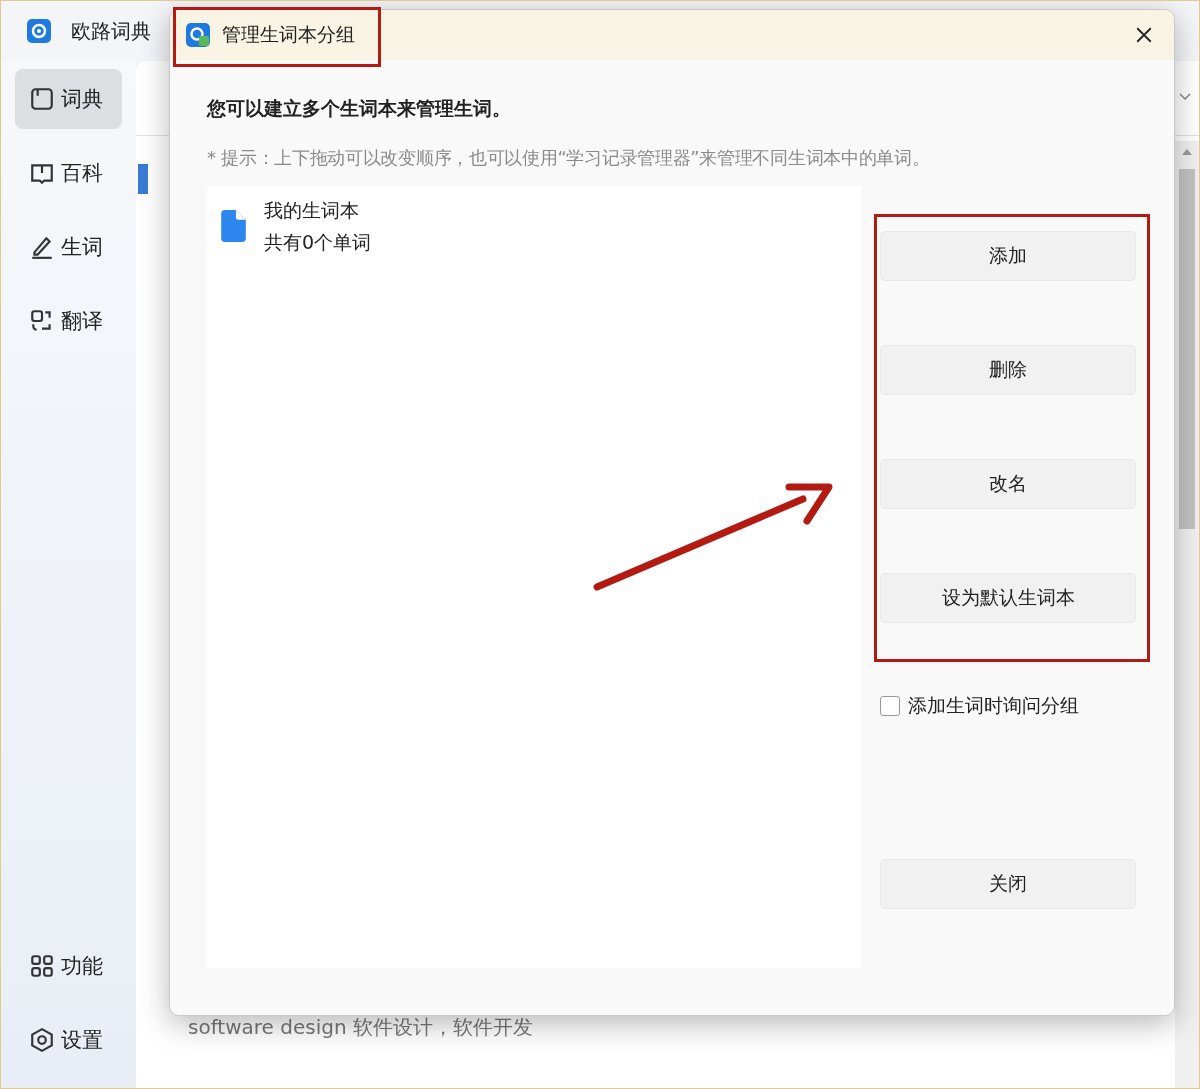 This screenshot has width=1200, height=1089. Describe the element at coordinates (68, 247) in the screenshot. I see `sidebar-item: 生词` at that location.